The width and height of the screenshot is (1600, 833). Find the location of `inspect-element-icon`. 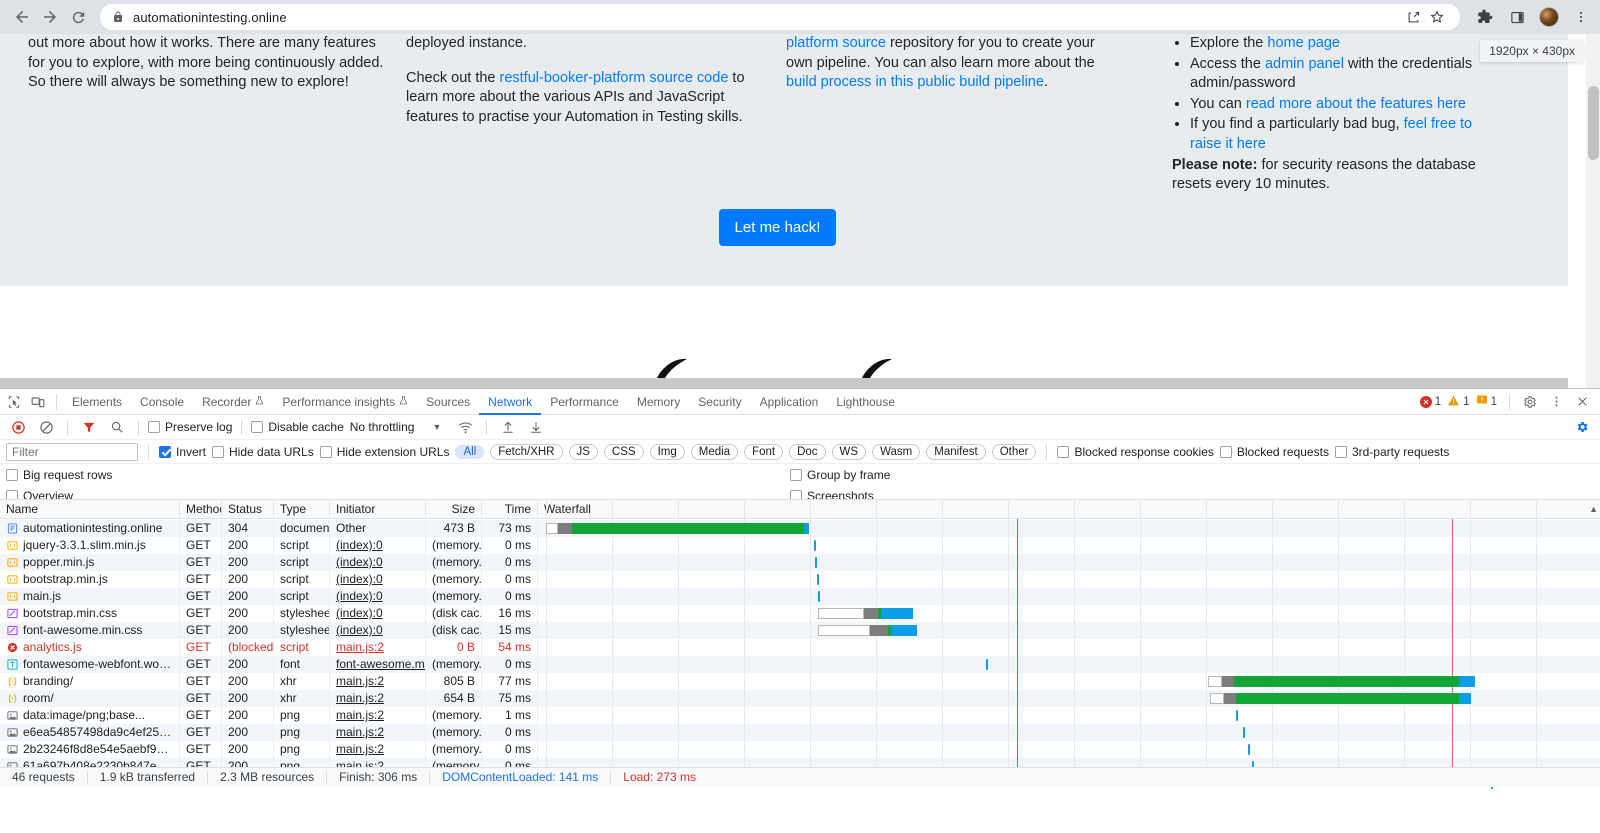

inspect-element-icon is located at coordinates (14, 402).